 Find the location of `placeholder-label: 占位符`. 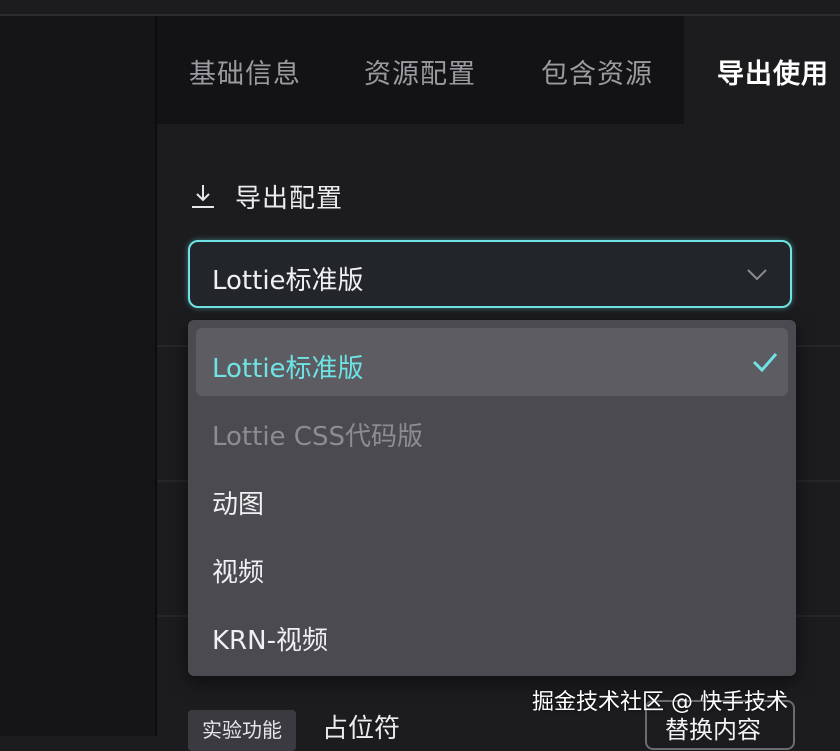

placeholder-label: 占位符 is located at coordinates (361, 729).